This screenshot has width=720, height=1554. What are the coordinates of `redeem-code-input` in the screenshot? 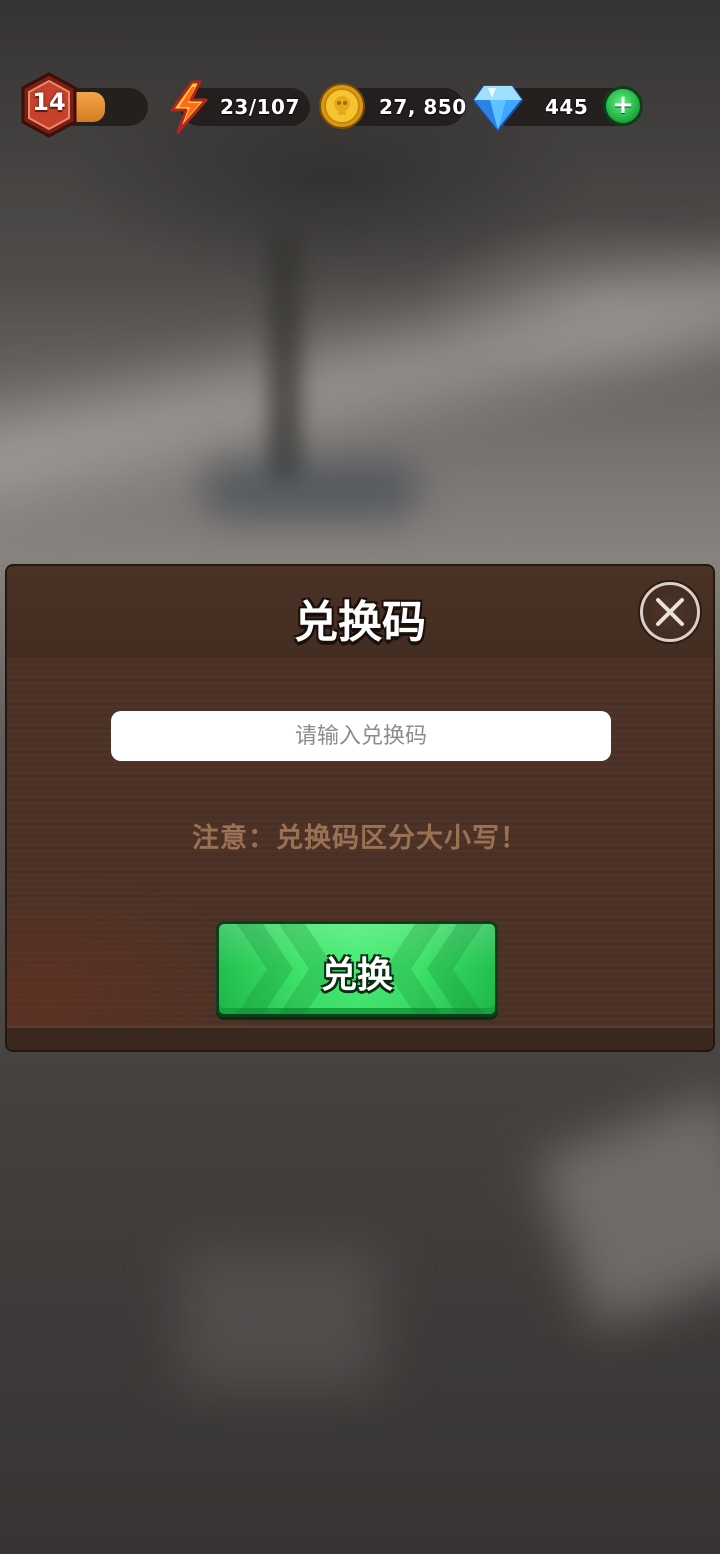 It's located at (361, 736).